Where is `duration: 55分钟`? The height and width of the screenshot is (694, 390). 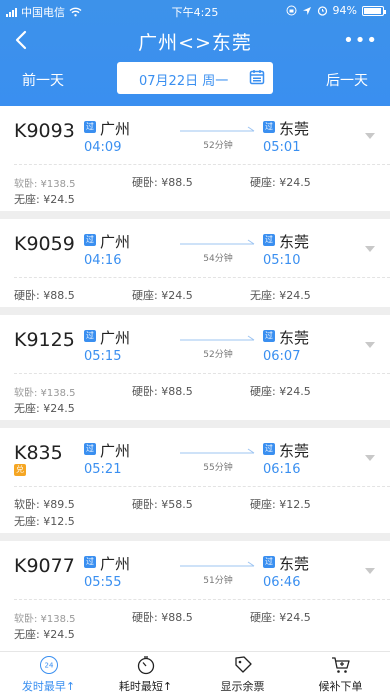 duration: 55分钟 is located at coordinates (218, 468).